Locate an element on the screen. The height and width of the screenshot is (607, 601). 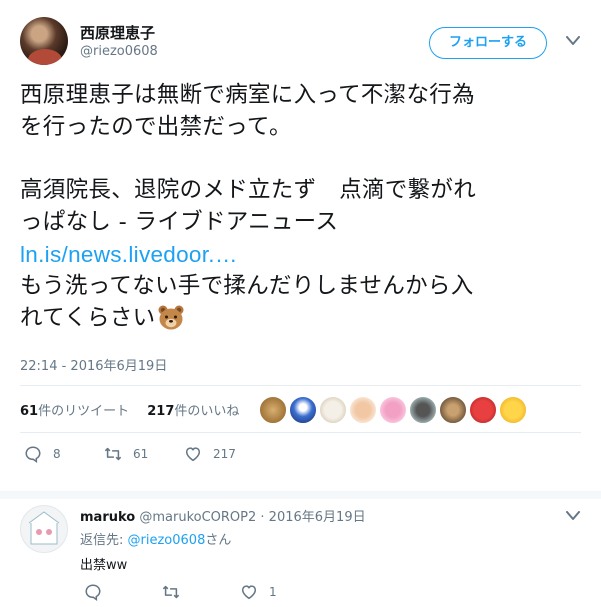
likes-stat: 217件のいいね is located at coordinates (193, 411).